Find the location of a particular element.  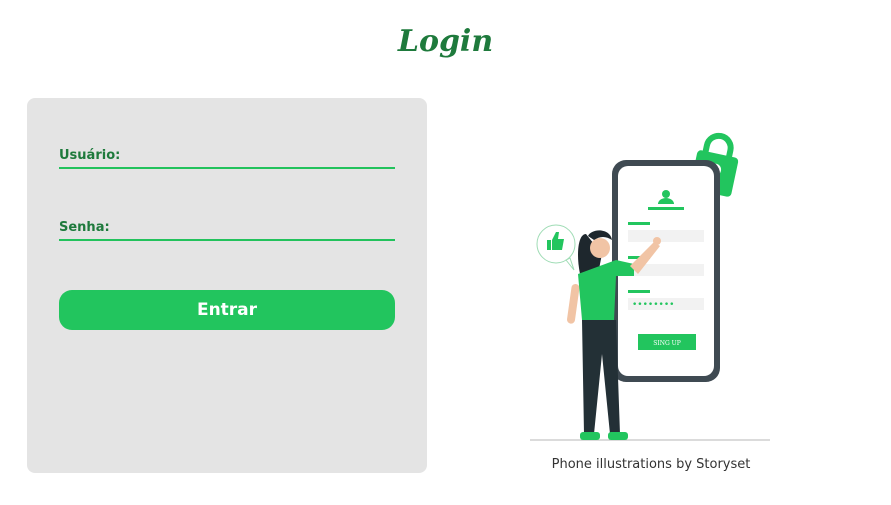

password-label: Senha: is located at coordinates (84, 227).